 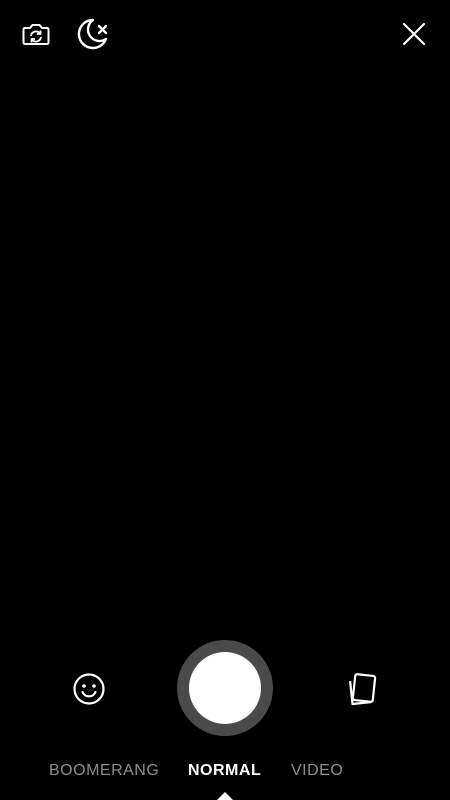 What do you see at coordinates (225, 796) in the screenshot?
I see `active-mode-indicator` at bounding box center [225, 796].